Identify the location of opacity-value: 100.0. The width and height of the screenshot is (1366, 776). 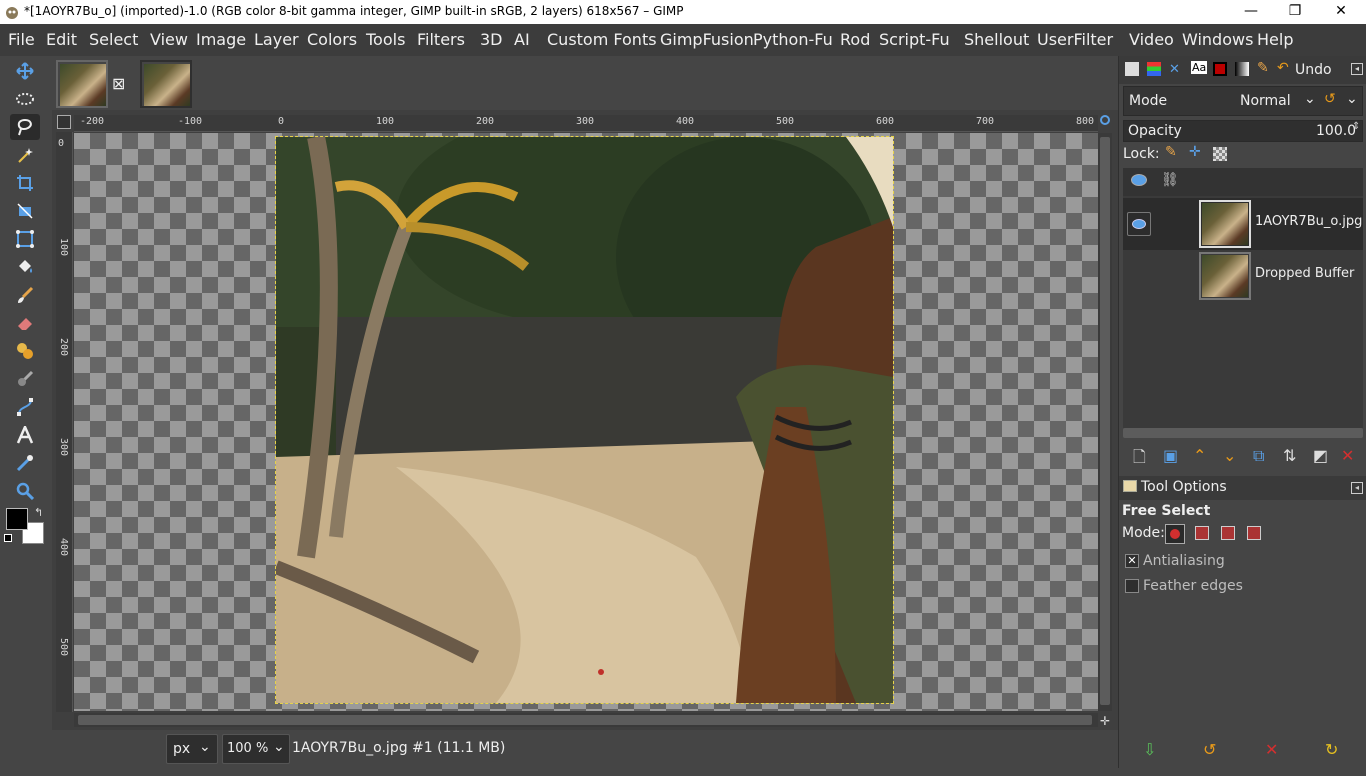
(1336, 131).